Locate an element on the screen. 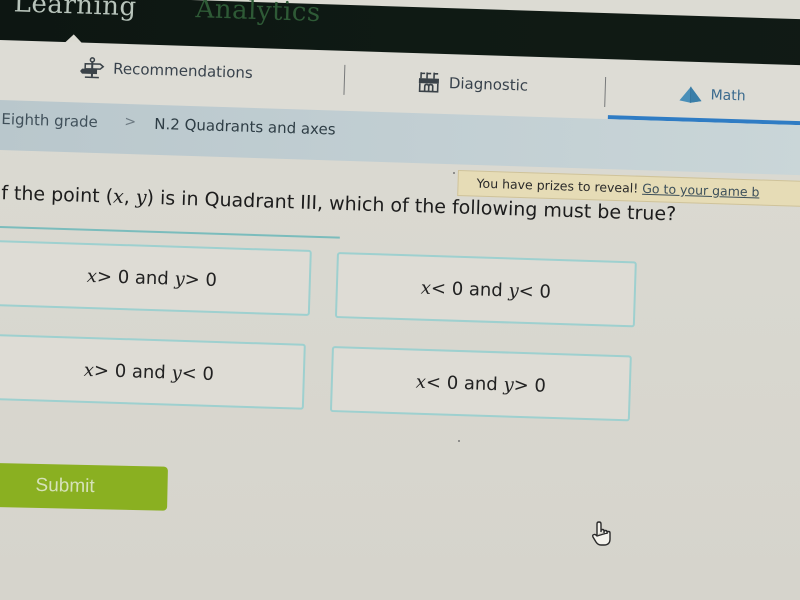 The image size is (800, 600). answer-choice-1: x > 0 and y > 0 is located at coordinates (156, 278).